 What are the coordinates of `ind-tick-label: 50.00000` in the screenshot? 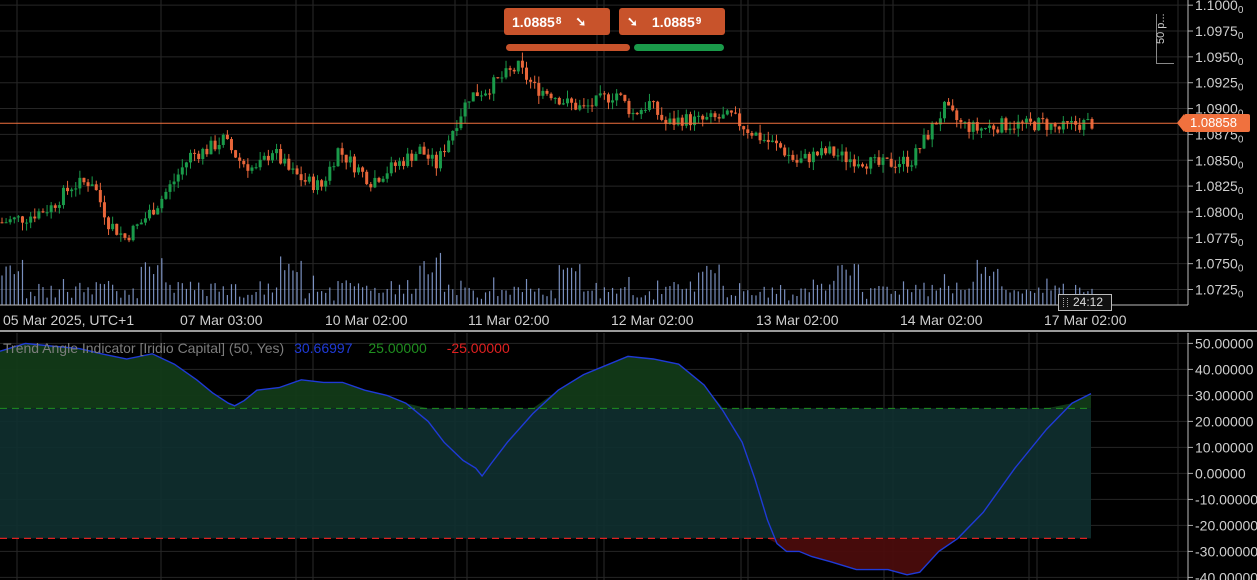 It's located at (1224, 343).